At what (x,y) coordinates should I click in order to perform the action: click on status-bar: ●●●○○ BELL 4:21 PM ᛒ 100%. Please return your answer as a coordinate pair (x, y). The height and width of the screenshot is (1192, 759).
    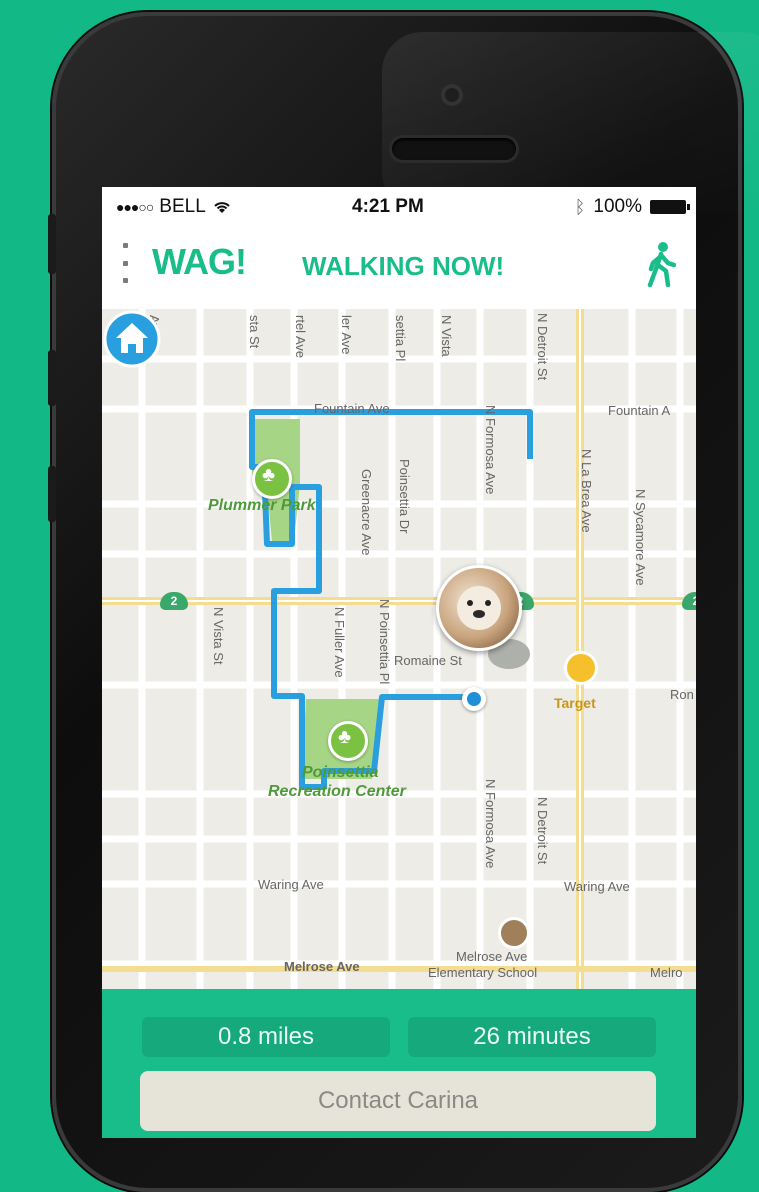
    Looking at the image, I should click on (399, 207).